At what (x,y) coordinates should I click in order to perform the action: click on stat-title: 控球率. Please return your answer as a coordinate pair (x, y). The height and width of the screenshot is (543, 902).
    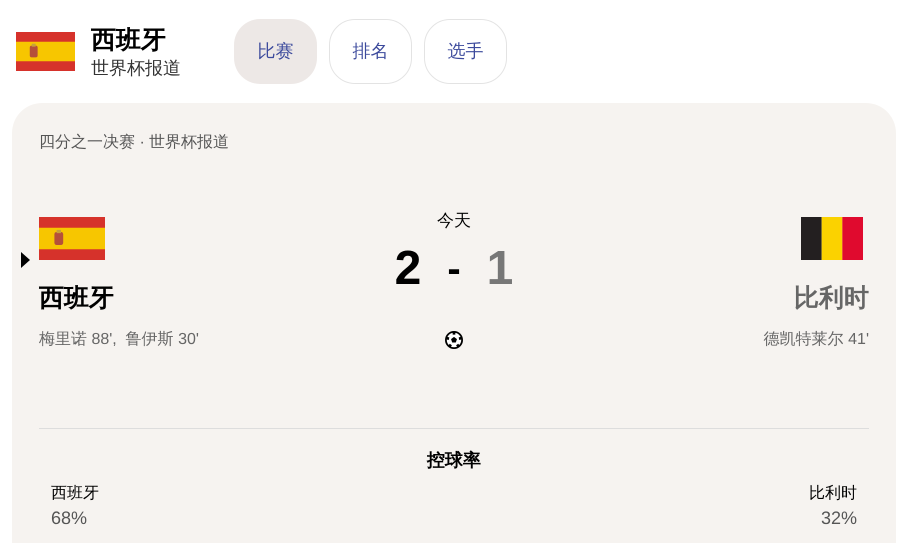
    Looking at the image, I should click on (454, 460).